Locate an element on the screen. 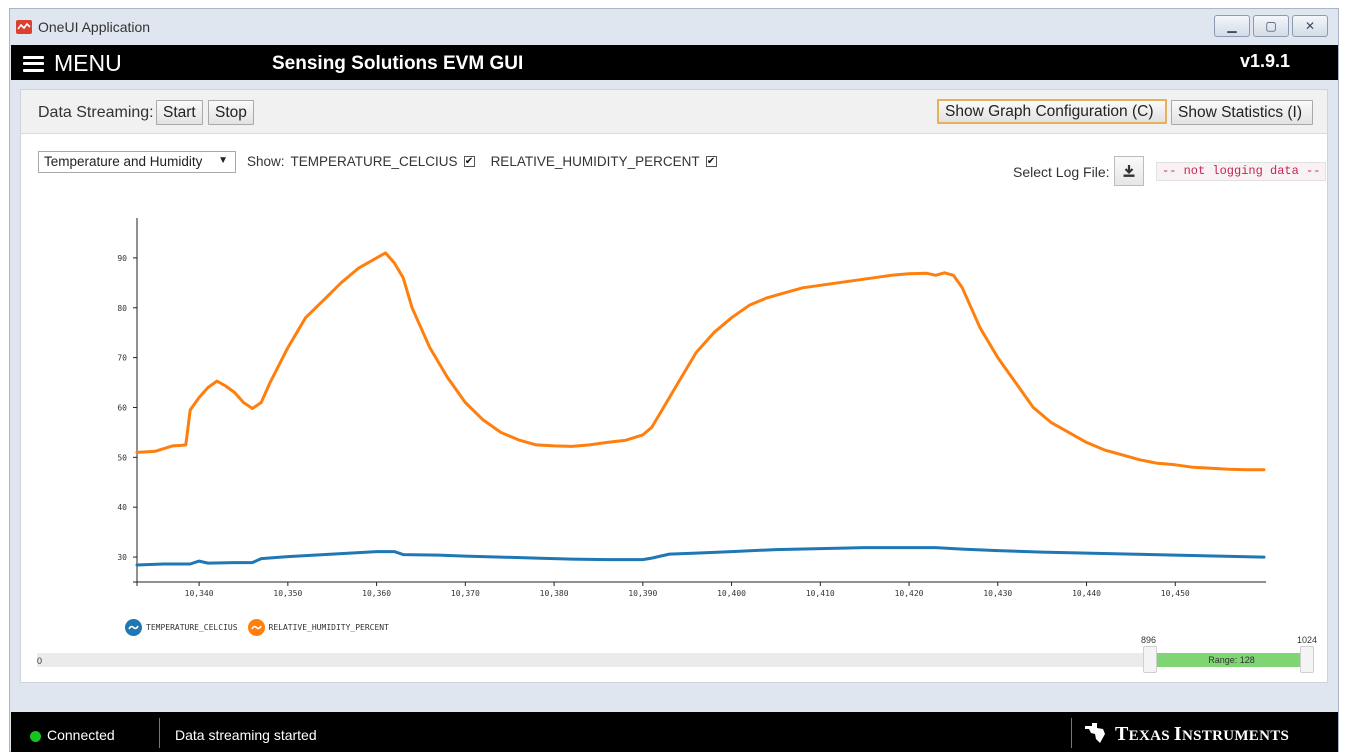  y-tick-label: 70 is located at coordinates (122, 358).